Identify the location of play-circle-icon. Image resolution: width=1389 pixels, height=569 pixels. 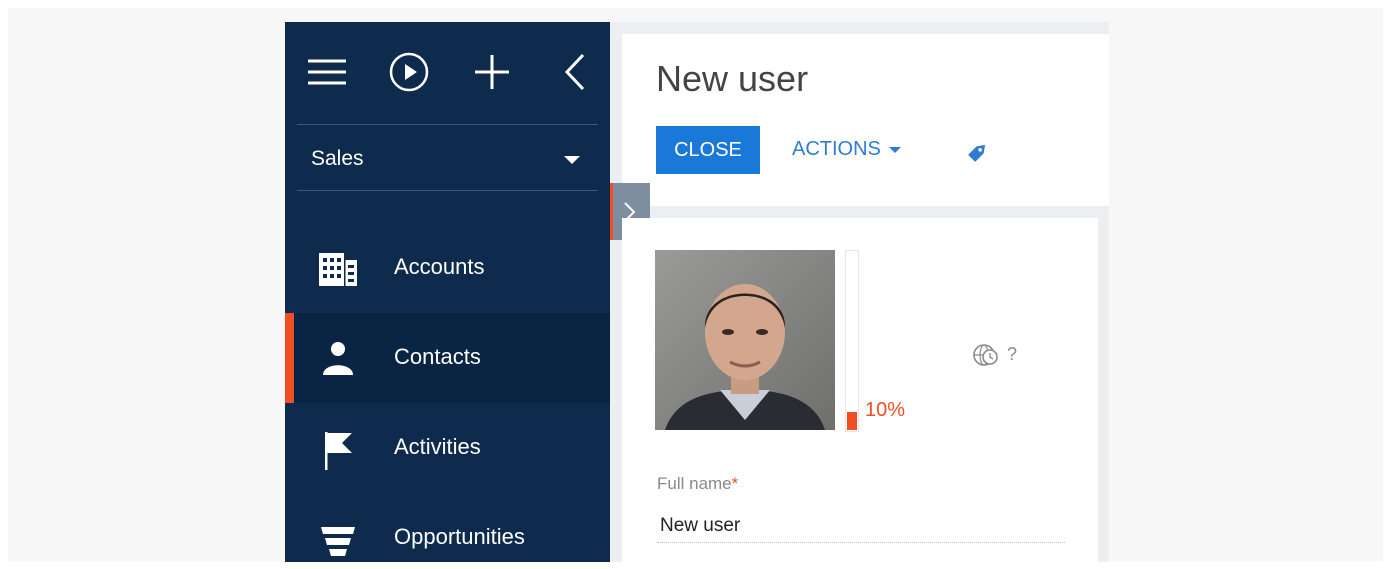
(409, 72).